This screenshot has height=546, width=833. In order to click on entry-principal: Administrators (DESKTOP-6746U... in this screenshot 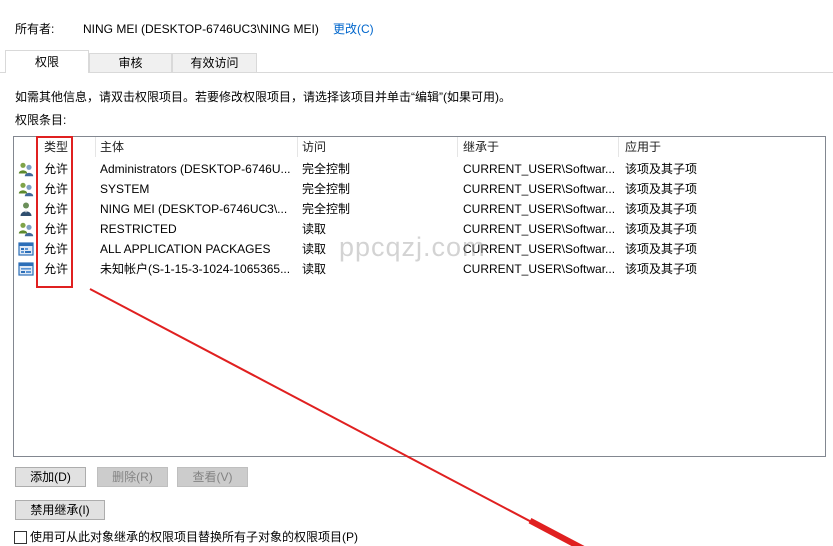, I will do `click(195, 169)`.